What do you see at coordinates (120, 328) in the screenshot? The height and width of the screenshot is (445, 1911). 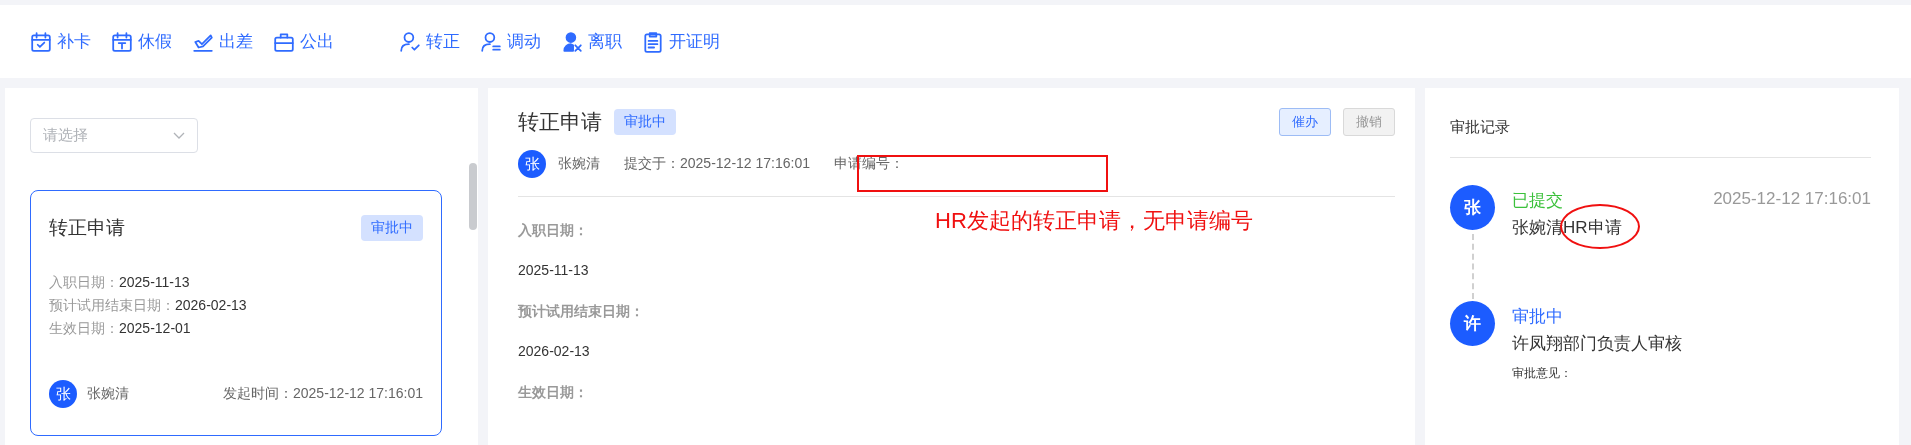 I see `field-text: 生效日期：2025-12-01` at bounding box center [120, 328].